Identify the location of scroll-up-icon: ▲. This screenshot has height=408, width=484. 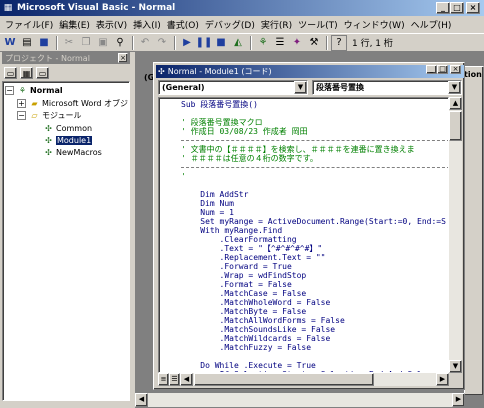
(455, 103).